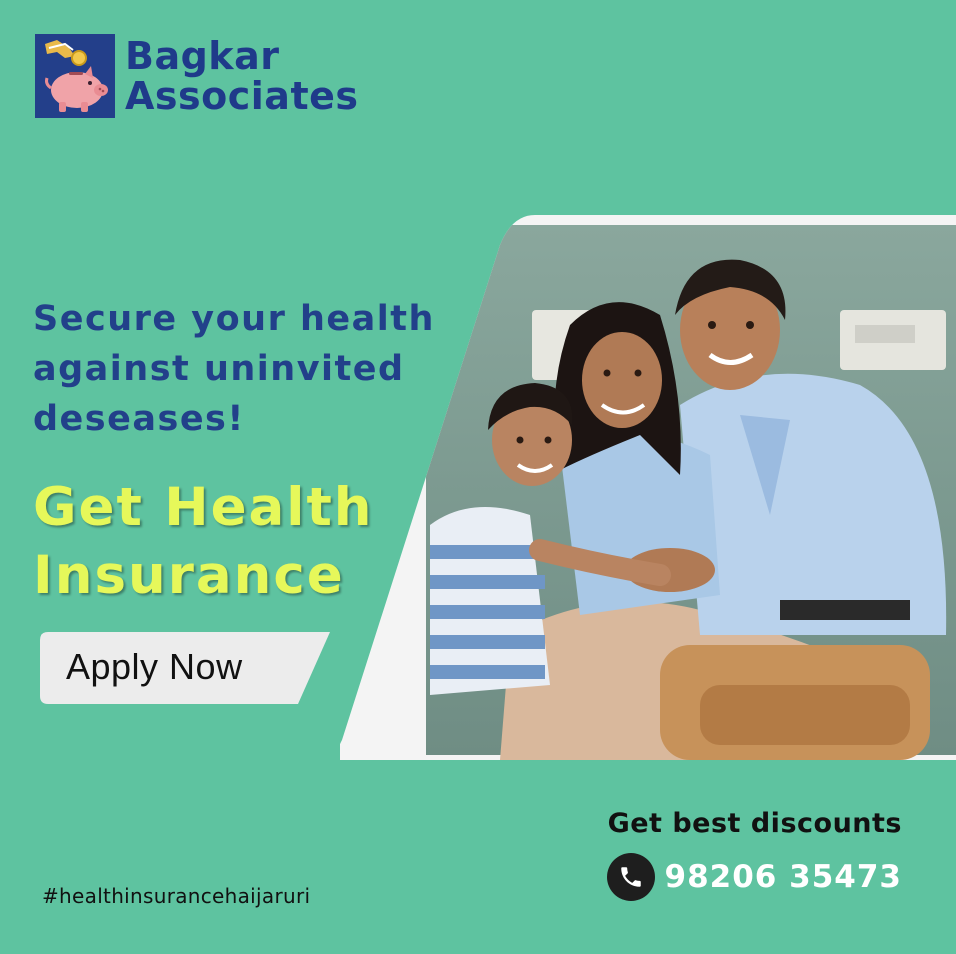 This screenshot has height=954, width=956. What do you see at coordinates (754, 823) in the screenshot?
I see `discount-text: Get best discounts` at bounding box center [754, 823].